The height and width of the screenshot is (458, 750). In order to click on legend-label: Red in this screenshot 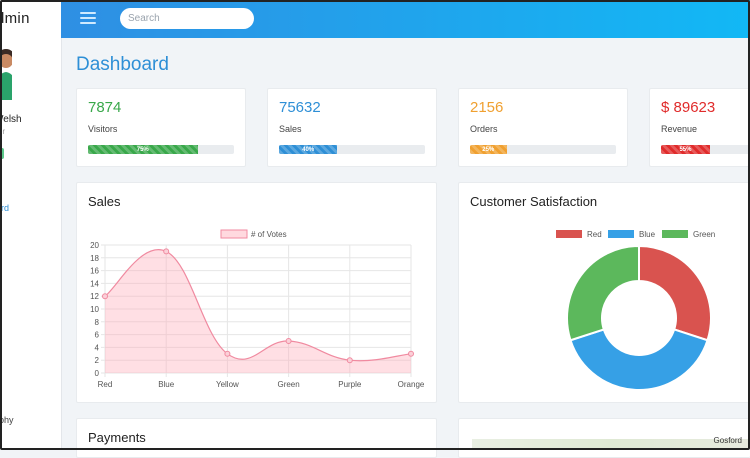, I will do `click(594, 234)`.